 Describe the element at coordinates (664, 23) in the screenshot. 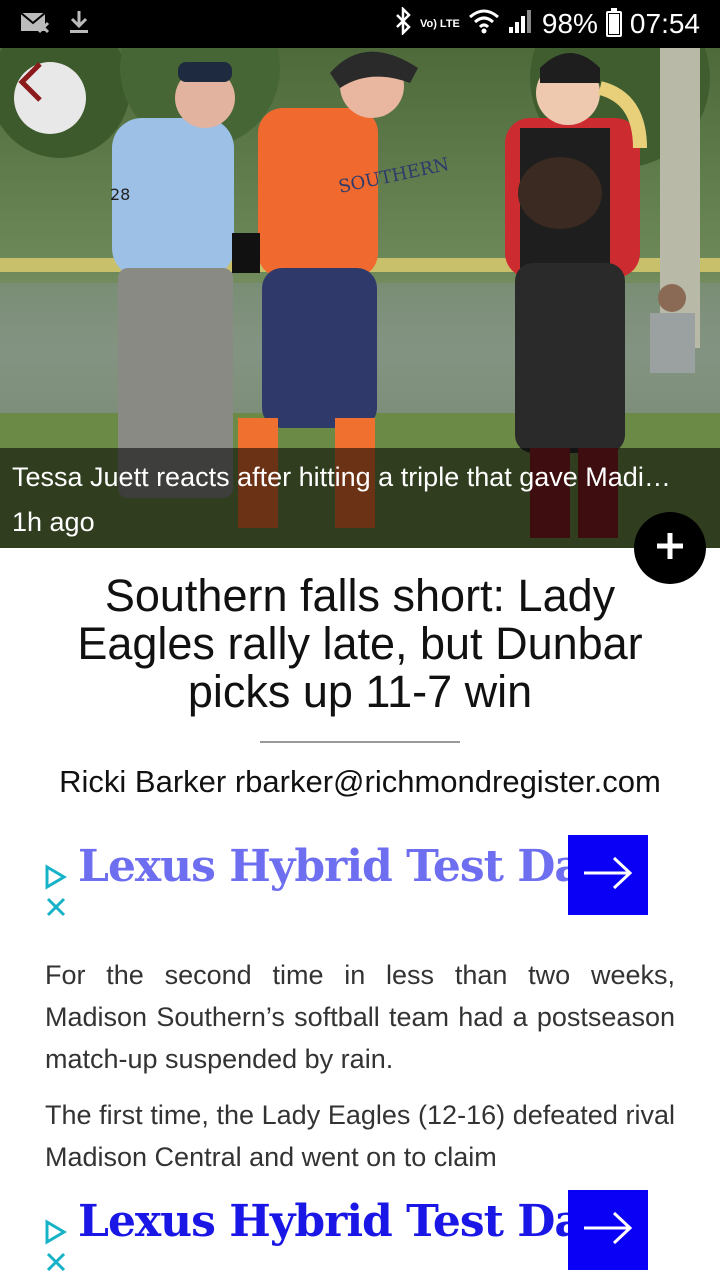

I see `clock: 07:54` at that location.